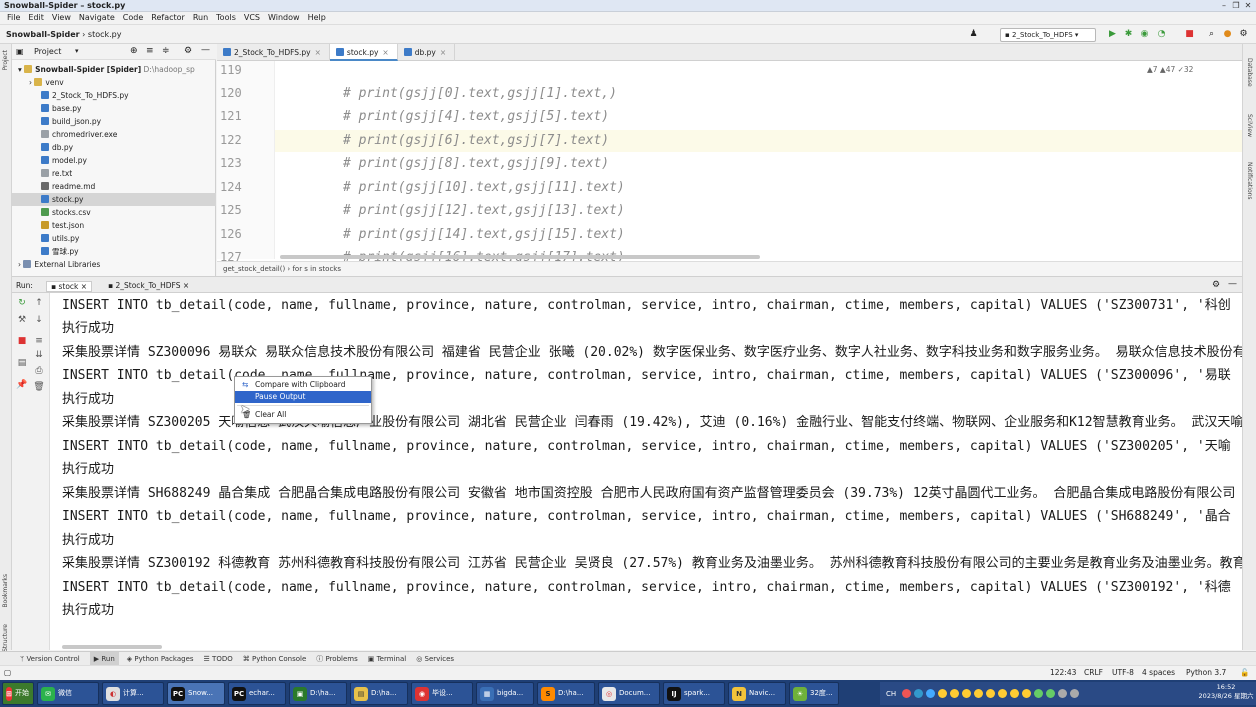 This screenshot has height=707, width=1256. Describe the element at coordinates (484, 210) in the screenshot. I see `code-line: # print(gsjj[12].text,gsjj[13].text)` at that location.